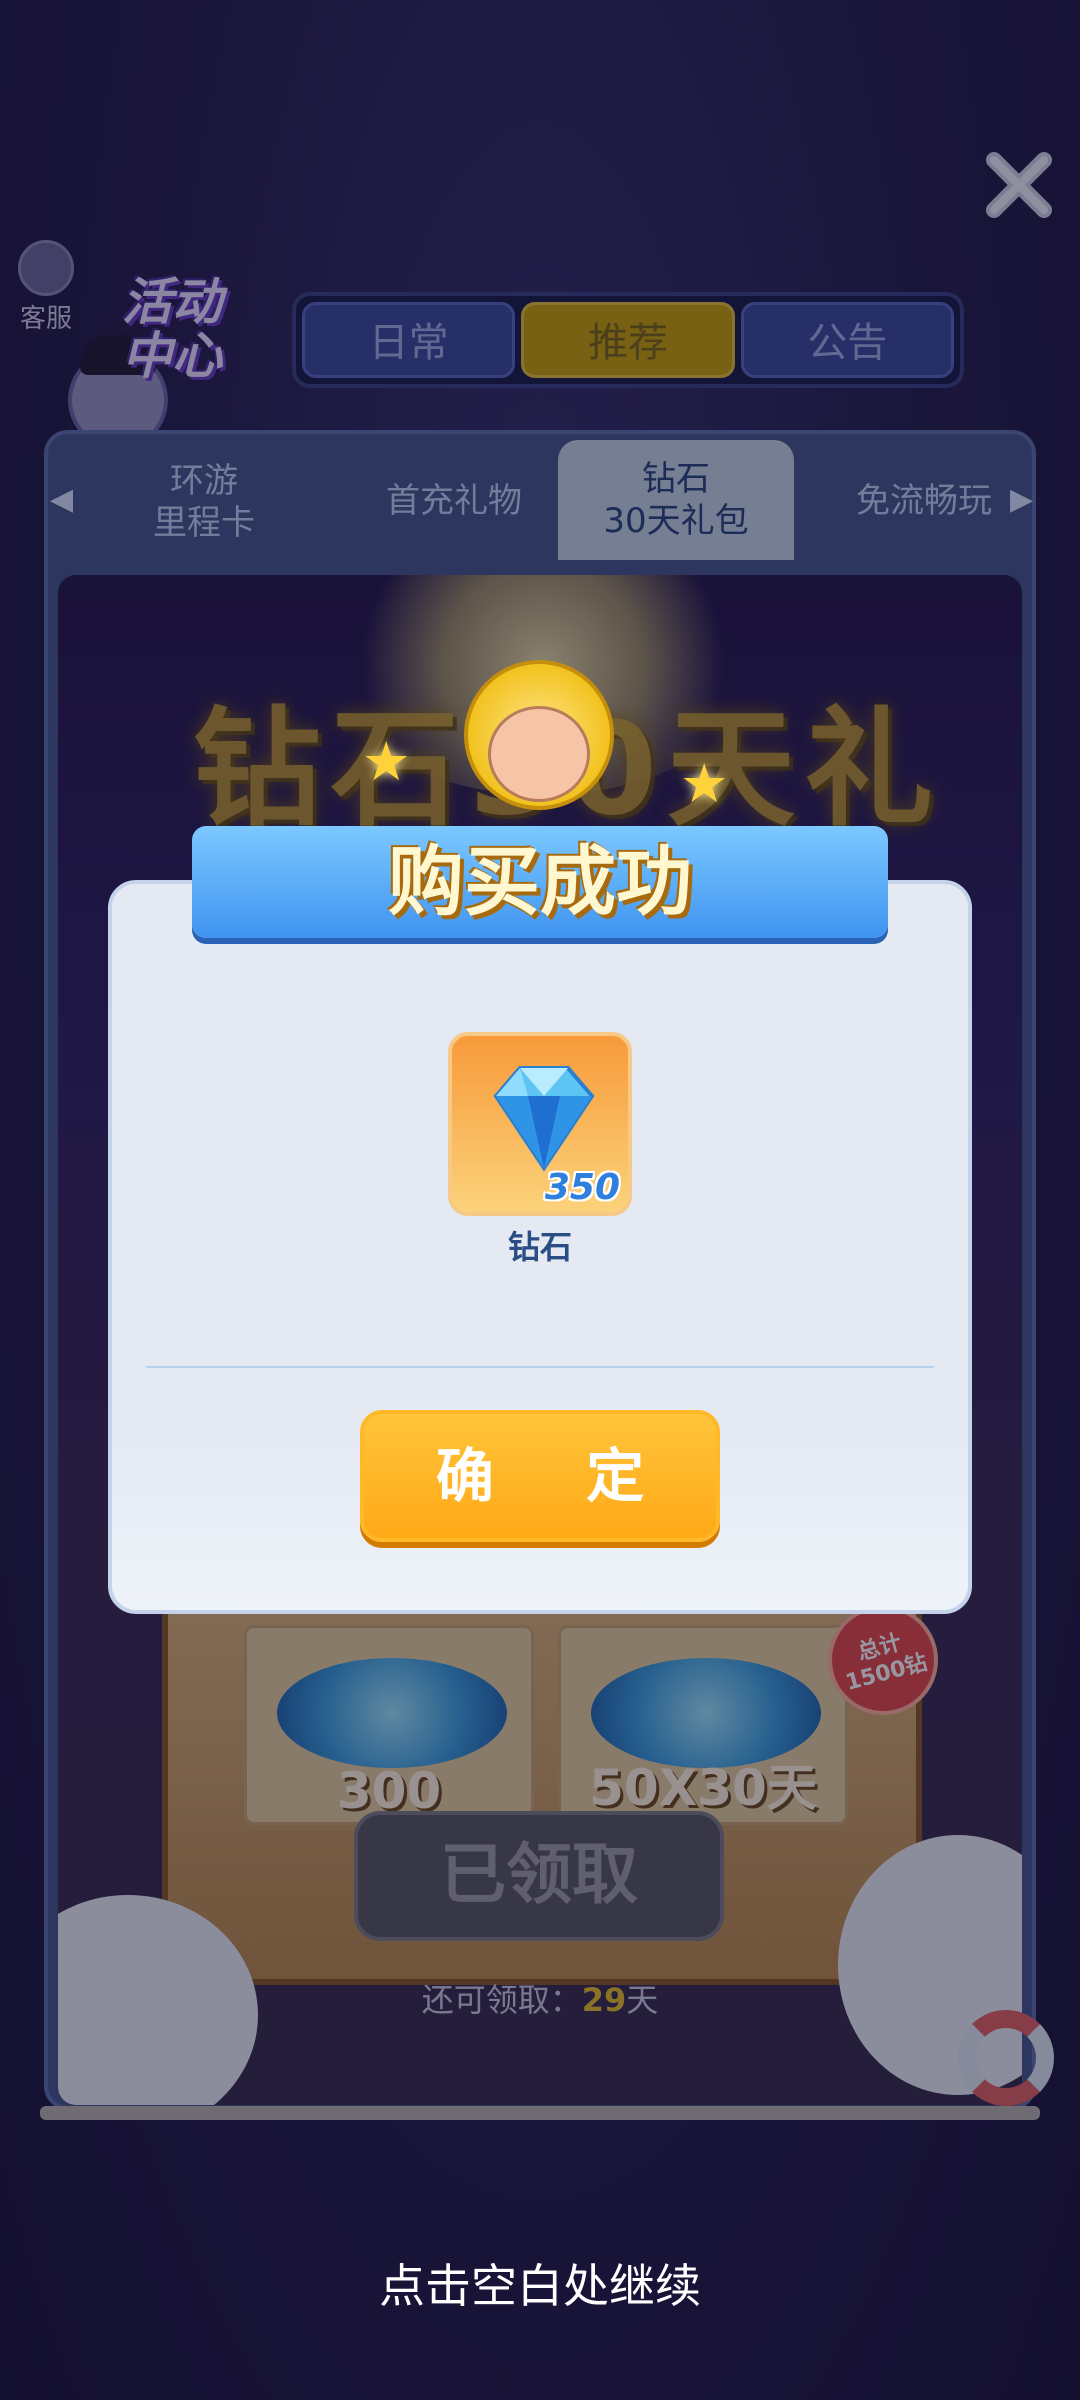 The width and height of the screenshot is (1080, 2400). What do you see at coordinates (539, 1247) in the screenshot?
I see `reward-name: 钻石` at bounding box center [539, 1247].